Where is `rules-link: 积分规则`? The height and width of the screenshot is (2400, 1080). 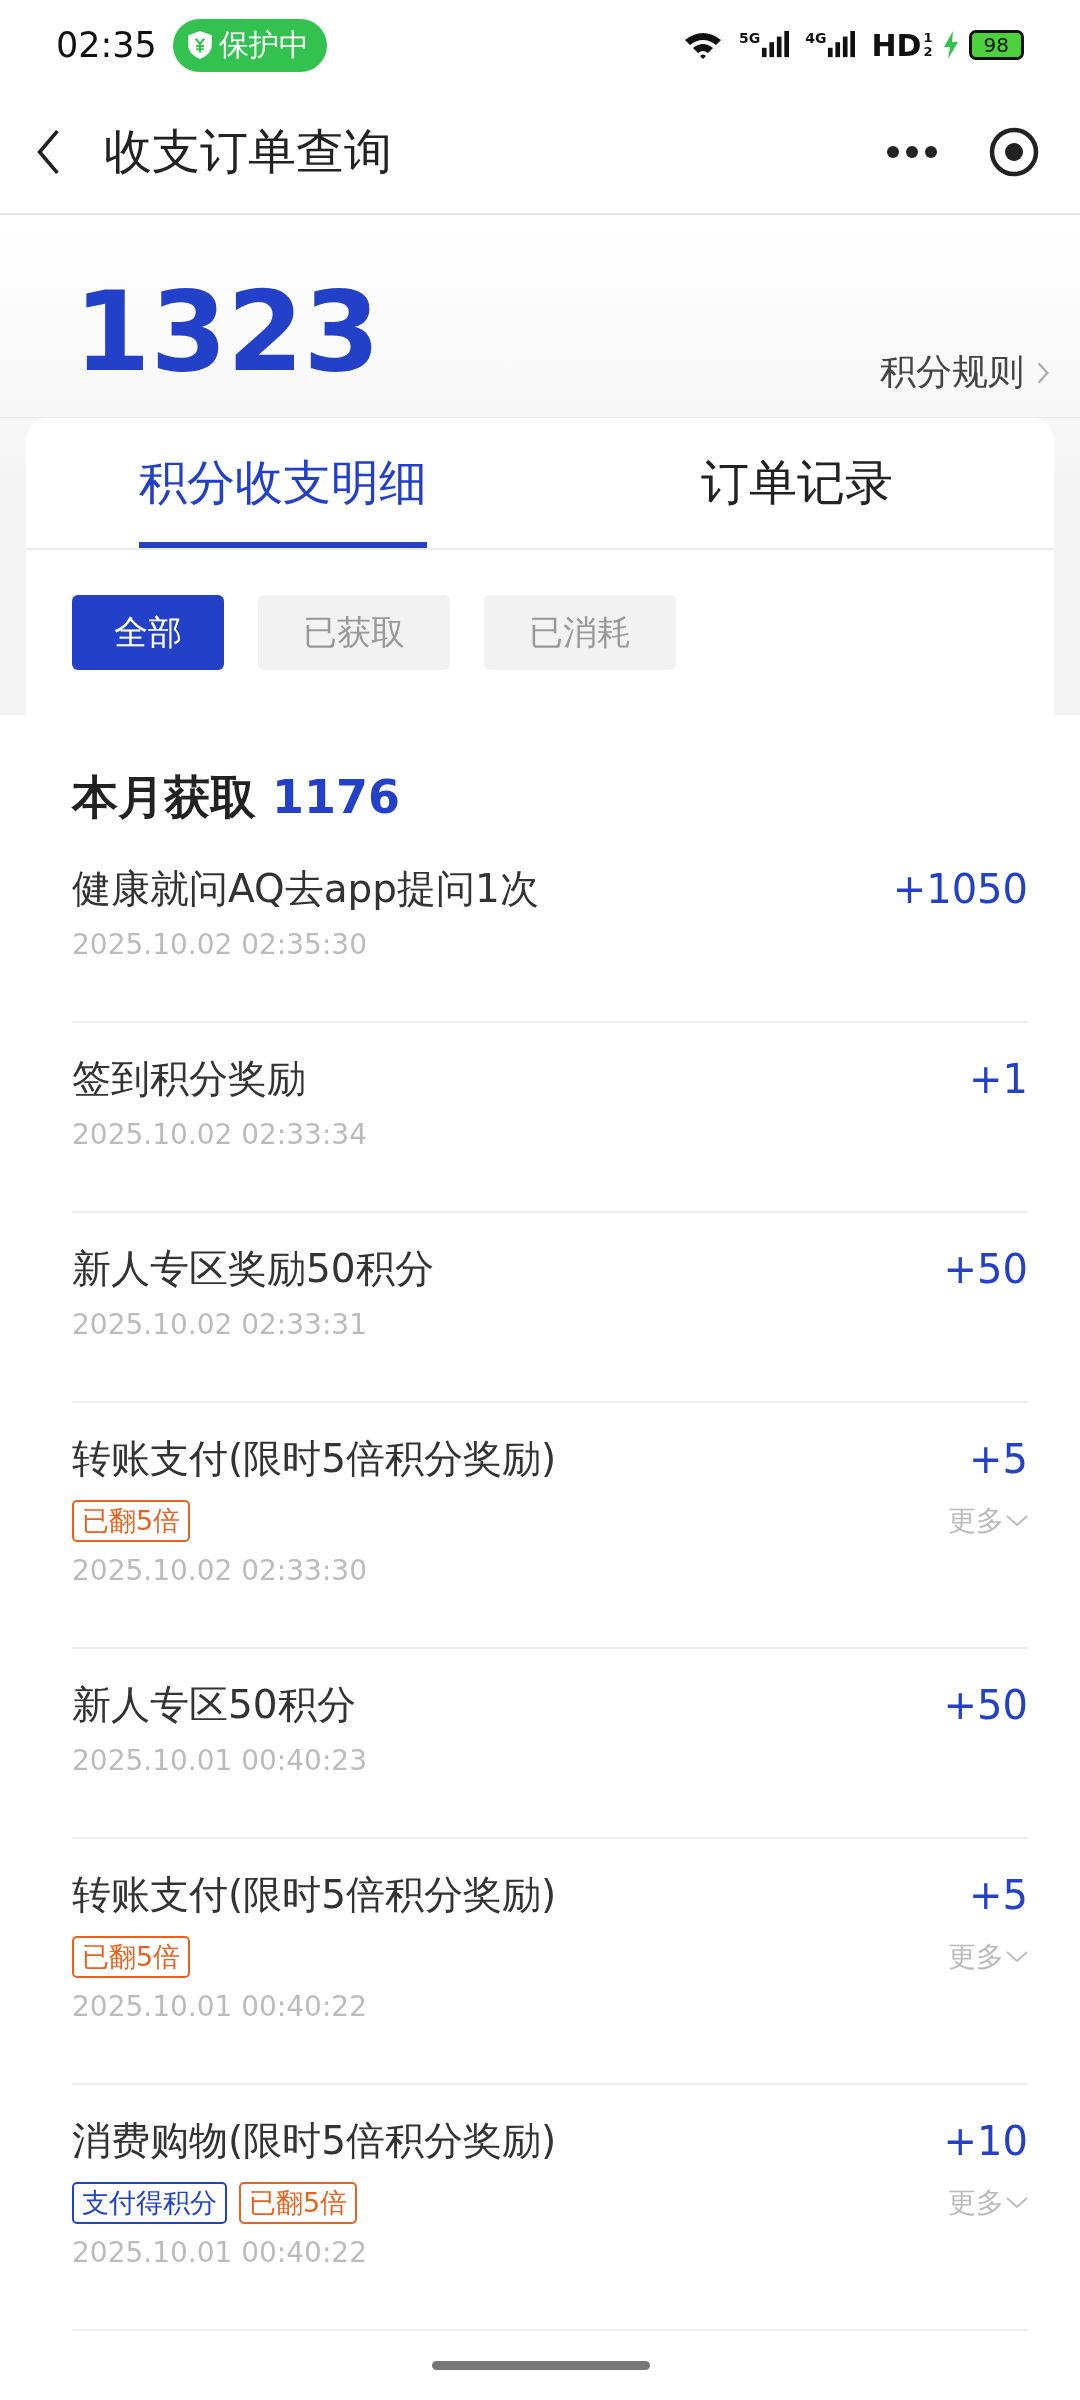
rules-link: 积分规则 is located at coordinates (965, 372).